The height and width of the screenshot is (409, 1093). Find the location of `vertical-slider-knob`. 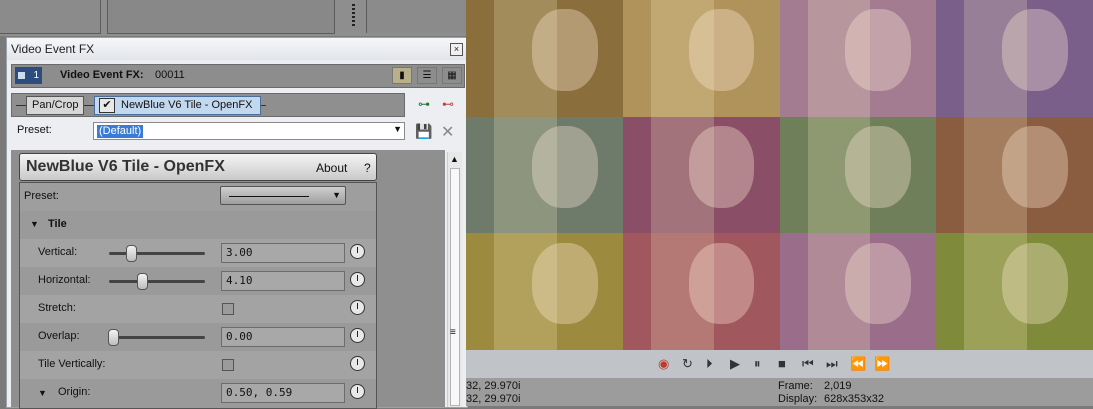

vertical-slider-knob is located at coordinates (131, 253).